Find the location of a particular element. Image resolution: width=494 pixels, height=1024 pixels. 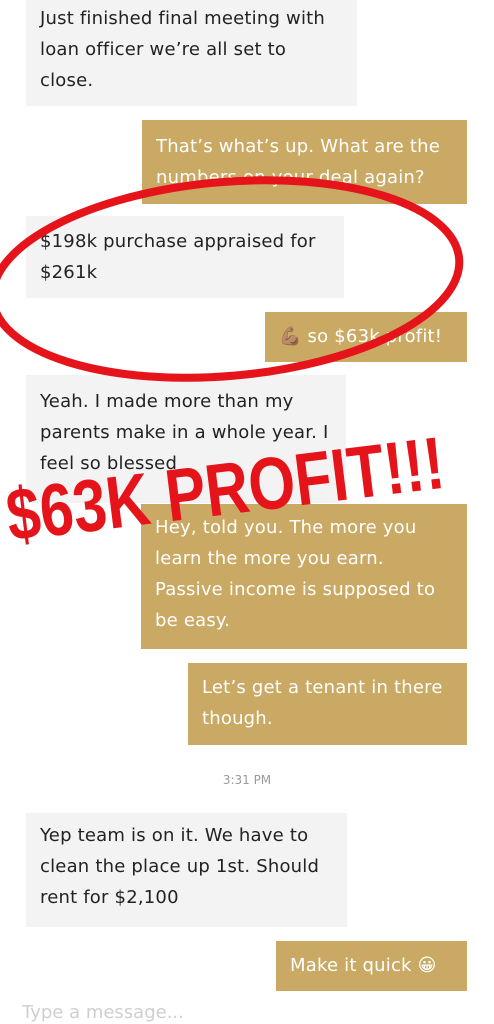

message-text: Let’s get a tenant in there though. is located at coordinates (322, 703).